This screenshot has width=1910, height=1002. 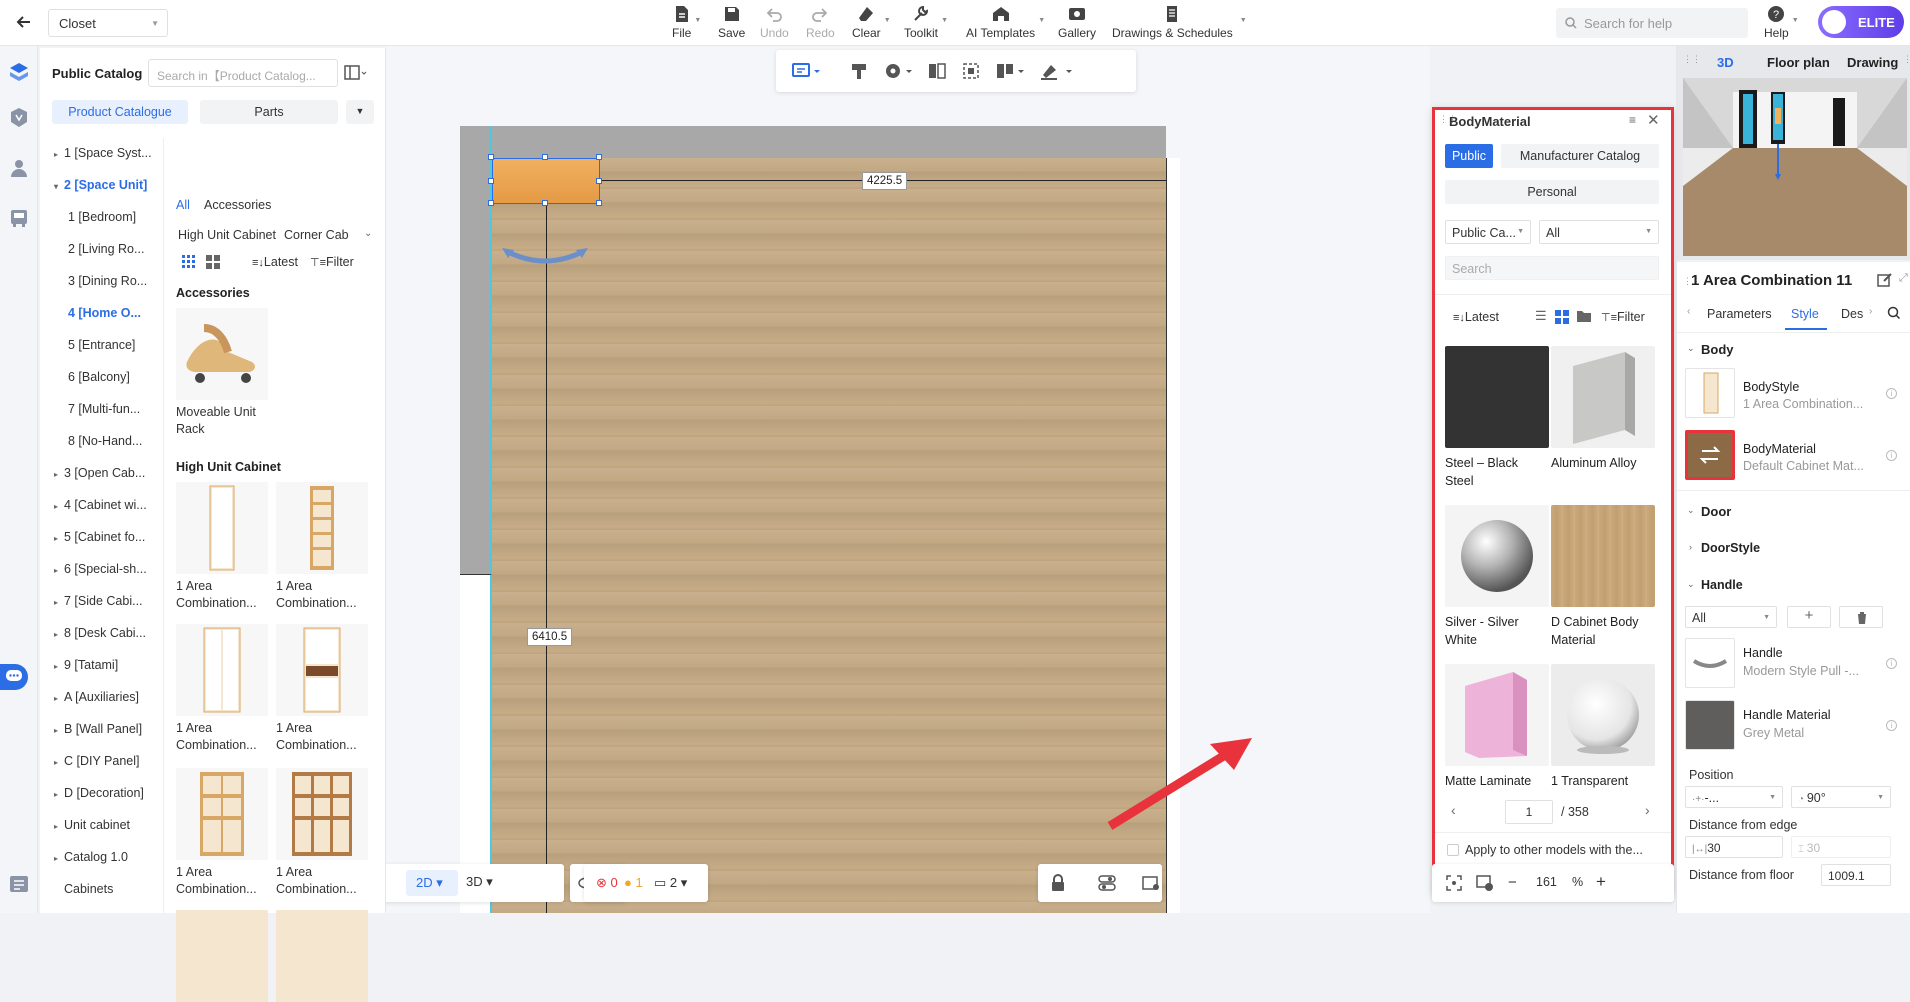 I want to click on paint-tool-icon, so click(x=1057, y=71).